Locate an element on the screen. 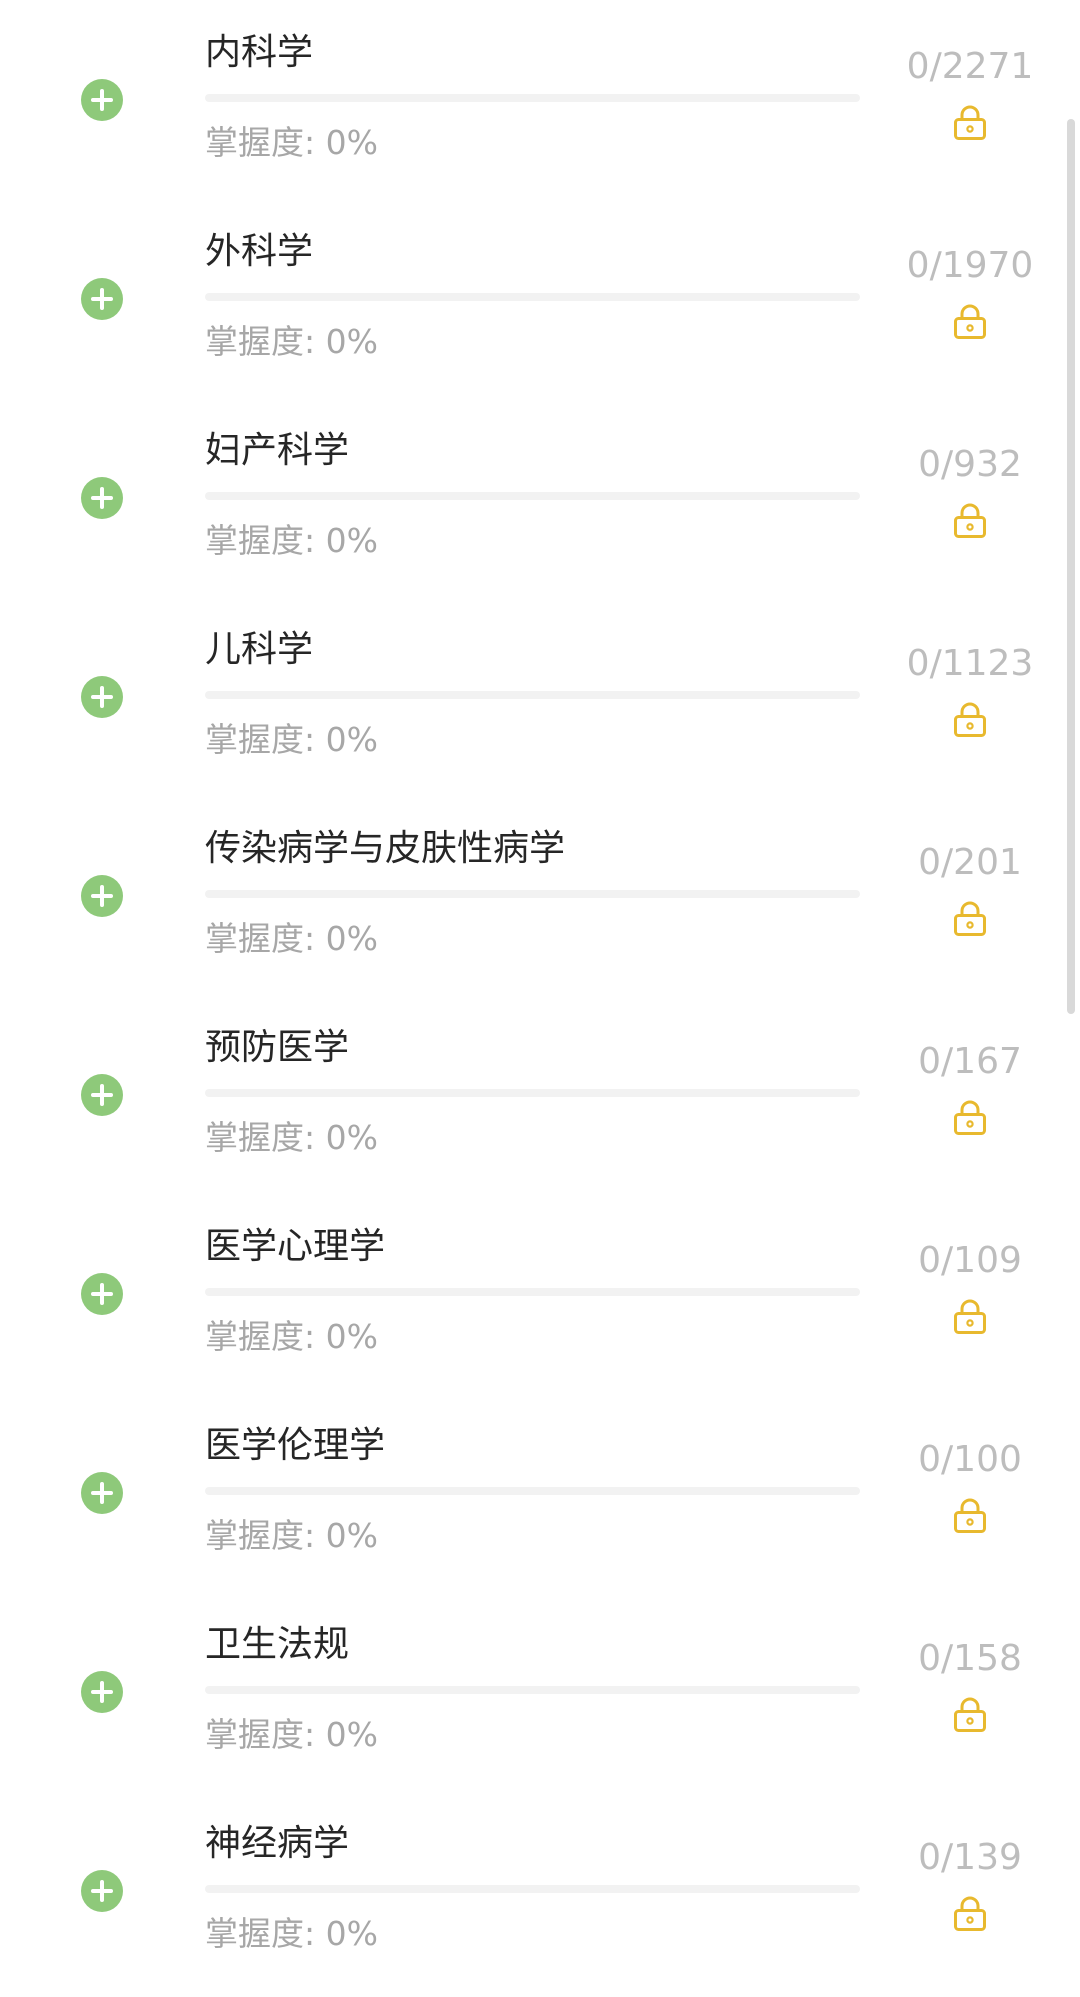 This screenshot has width=1080, height=1997. list-item: 儿科学 掌握度: 0% 0/1123 is located at coordinates (540, 696).